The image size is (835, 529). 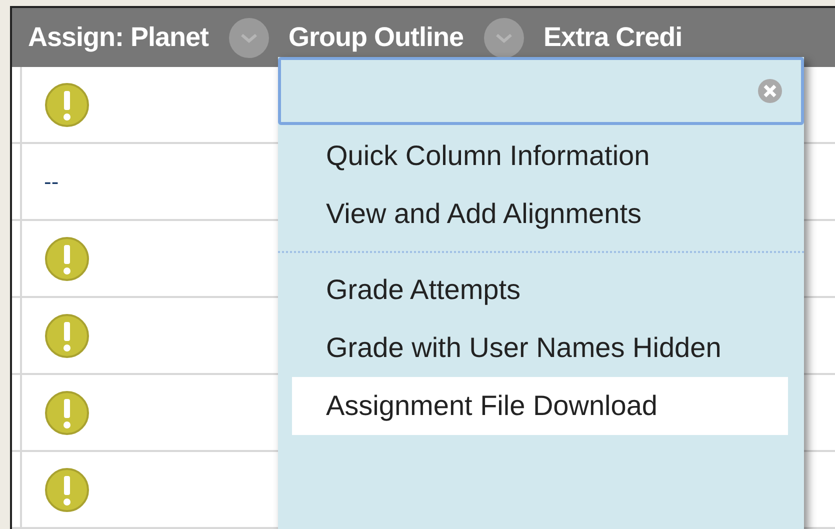 What do you see at coordinates (540, 214) in the screenshot?
I see `menu-item: View and Add Alignments` at bounding box center [540, 214].